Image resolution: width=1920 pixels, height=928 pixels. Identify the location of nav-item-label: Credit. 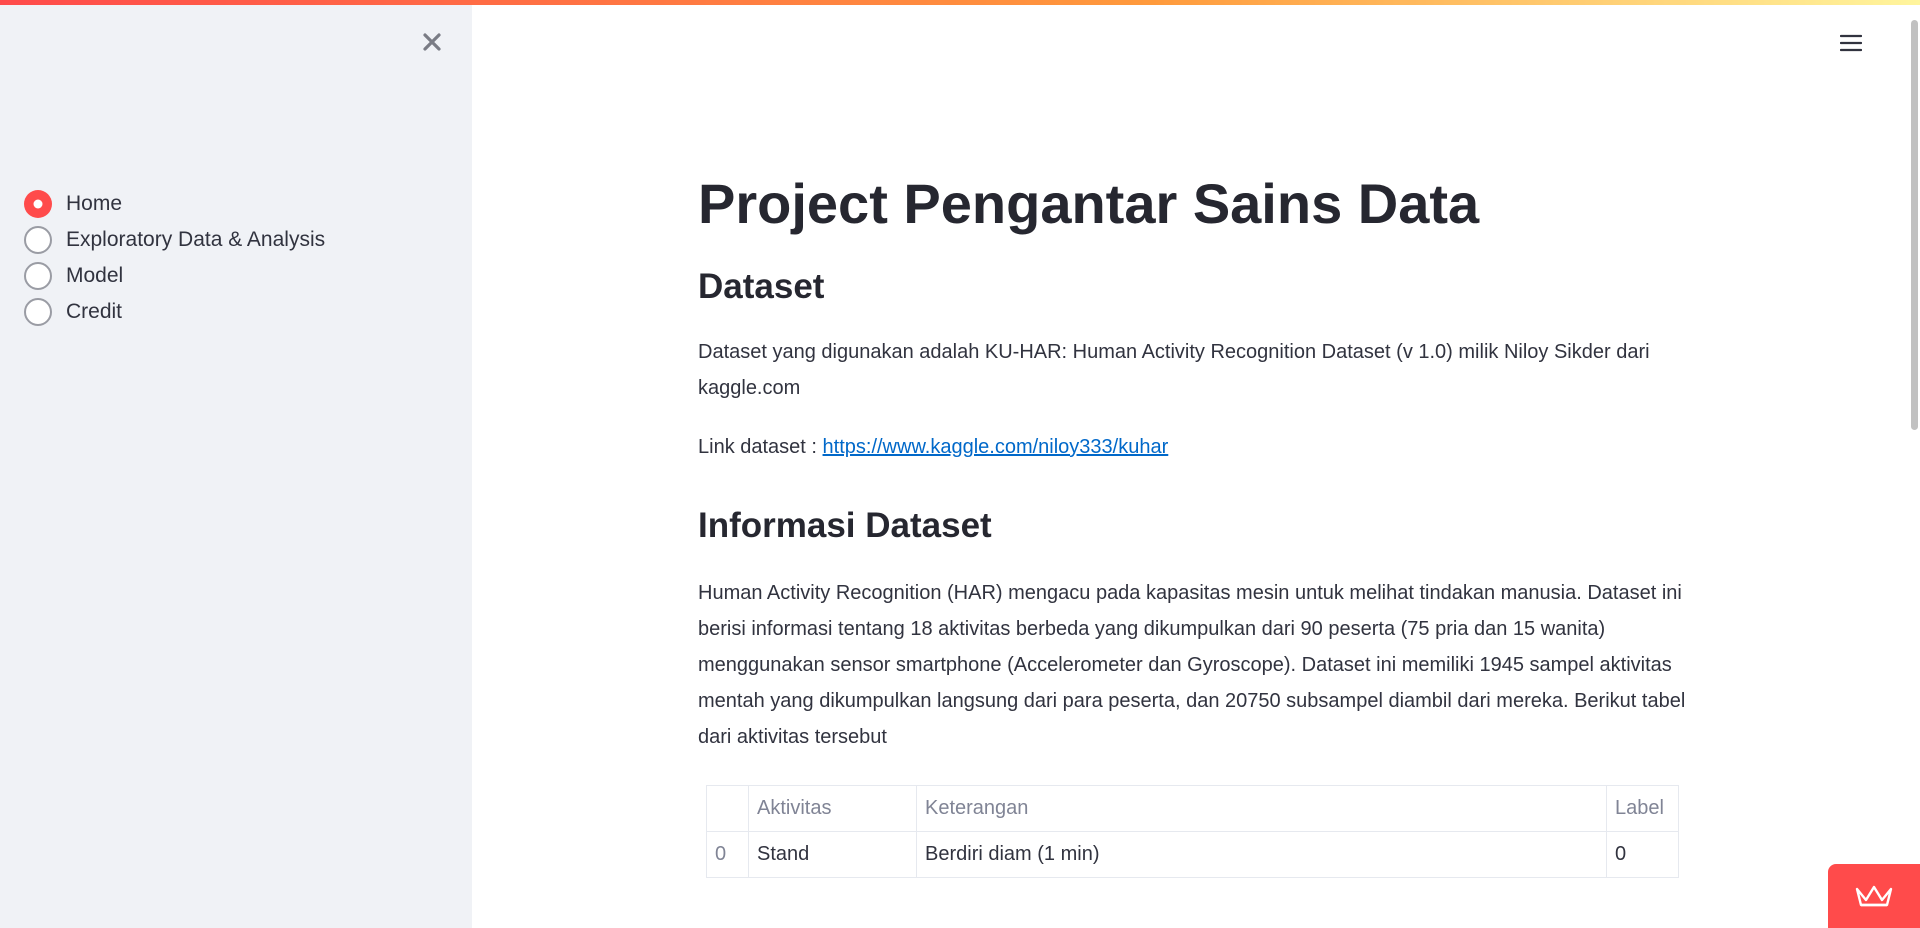
(94, 311).